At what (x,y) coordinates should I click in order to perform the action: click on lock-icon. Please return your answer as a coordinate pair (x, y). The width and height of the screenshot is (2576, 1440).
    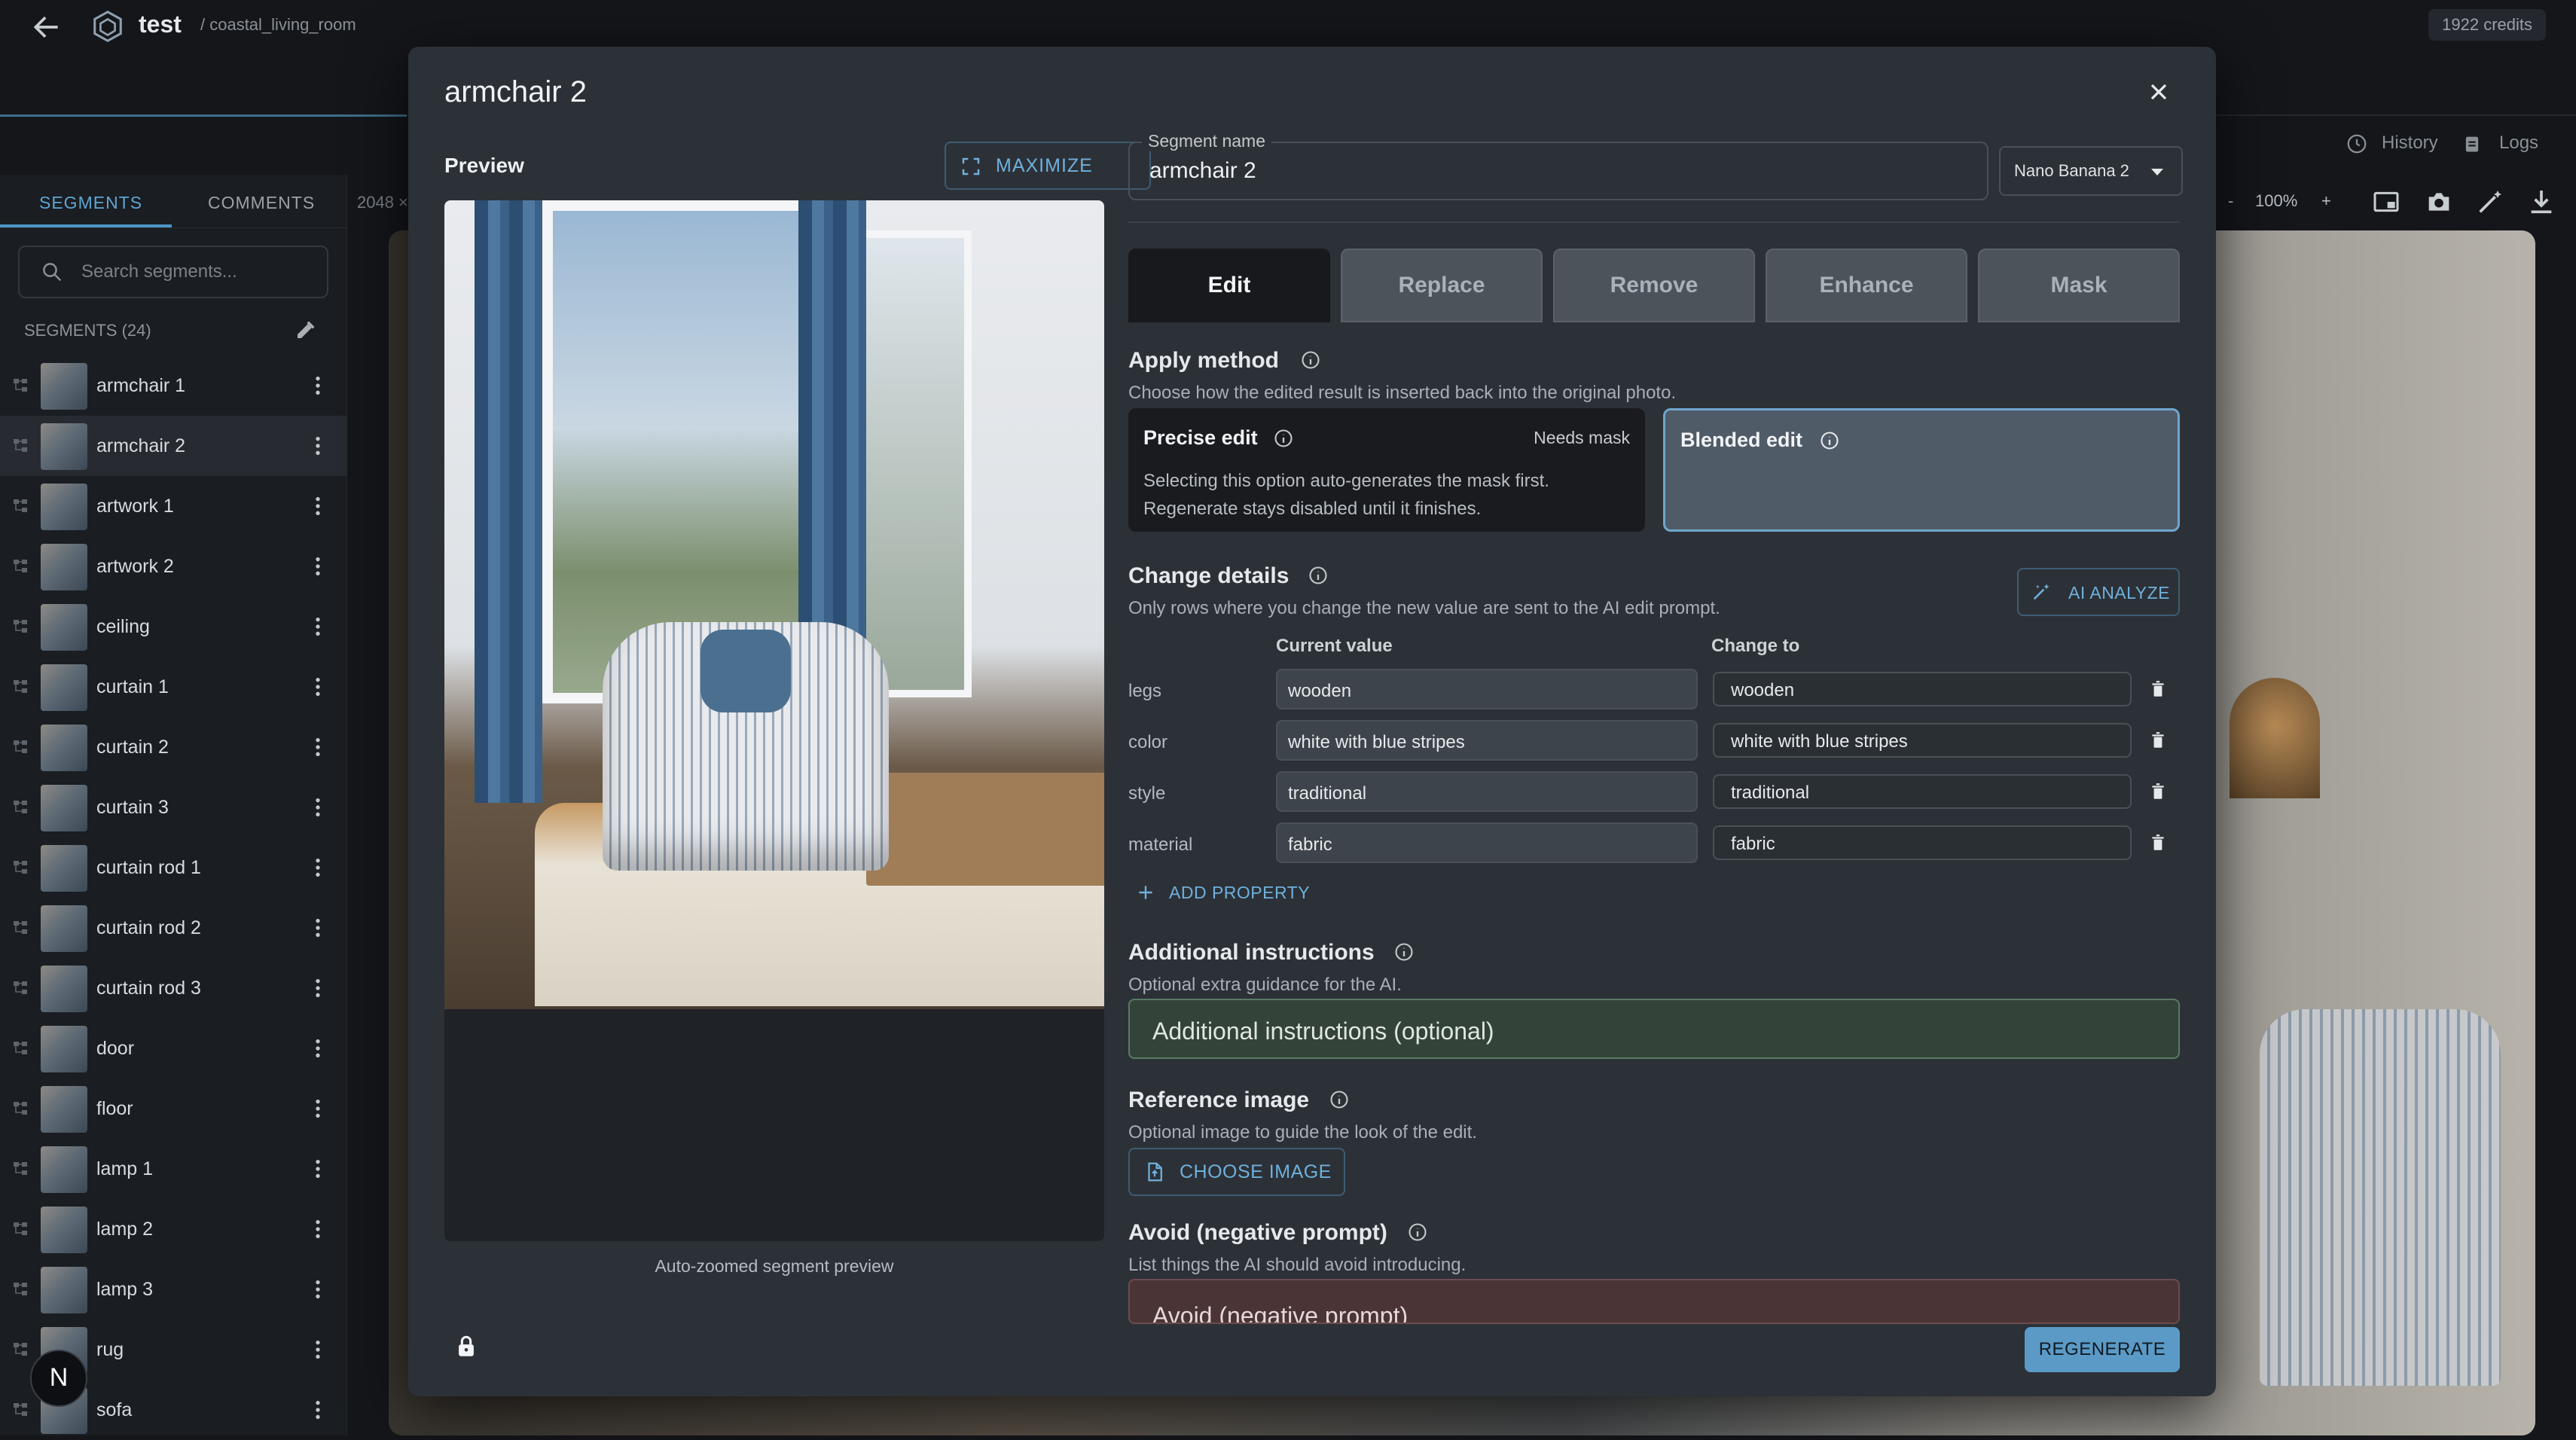
    Looking at the image, I should click on (466, 1346).